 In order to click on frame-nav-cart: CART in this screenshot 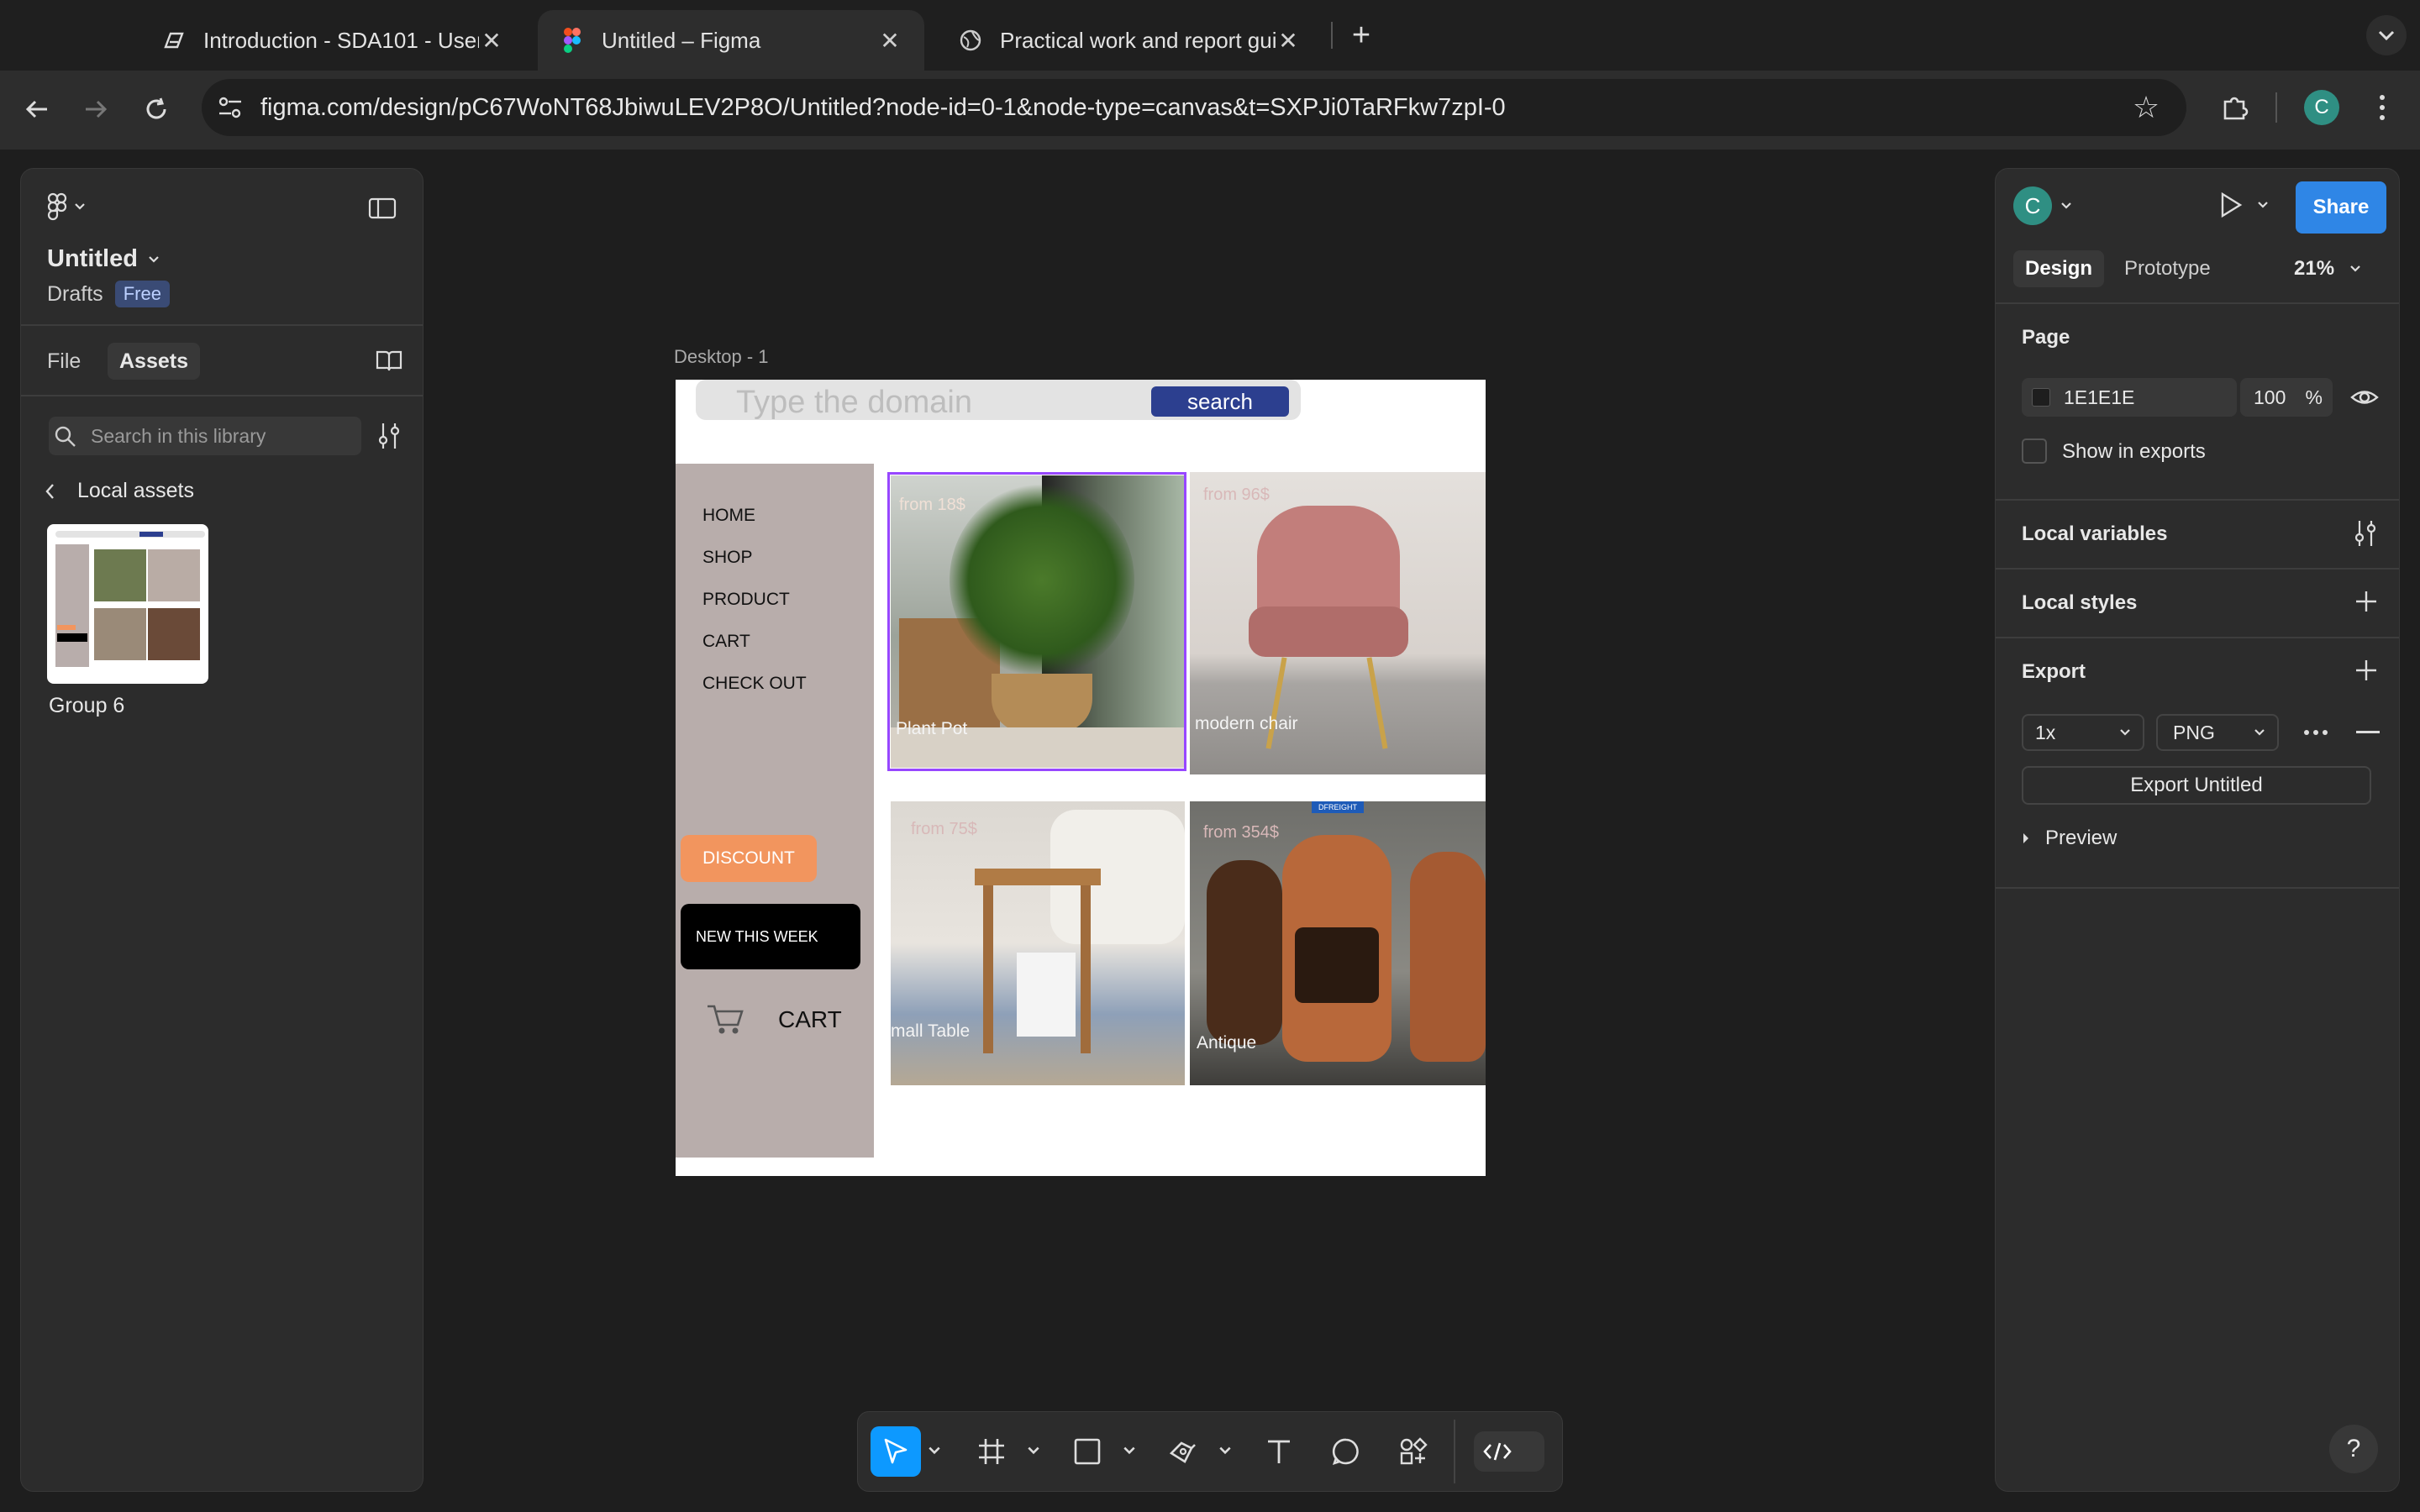, I will do `click(726, 642)`.